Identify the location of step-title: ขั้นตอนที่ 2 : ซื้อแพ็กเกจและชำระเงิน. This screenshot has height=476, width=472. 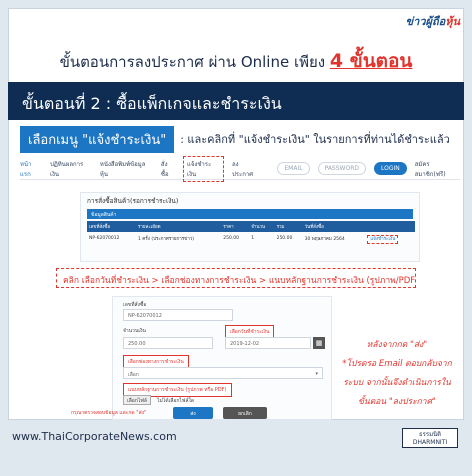
(152, 103).